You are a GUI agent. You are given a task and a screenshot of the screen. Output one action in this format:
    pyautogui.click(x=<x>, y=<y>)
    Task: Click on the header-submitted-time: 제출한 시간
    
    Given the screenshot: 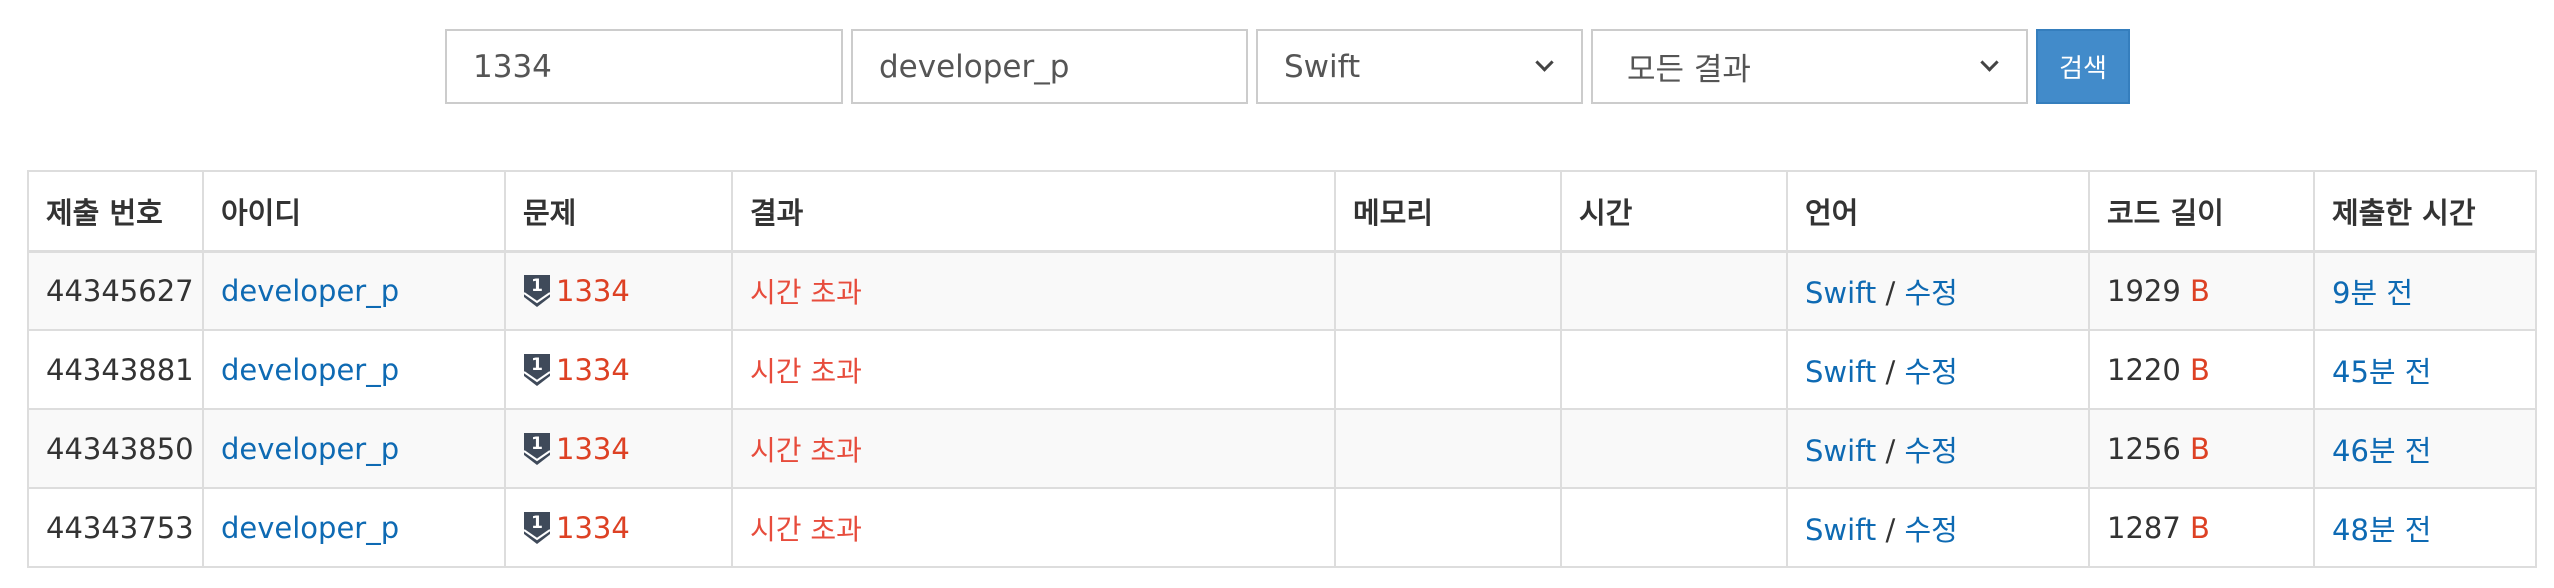 What is the action you would take?
    pyautogui.click(x=2425, y=211)
    